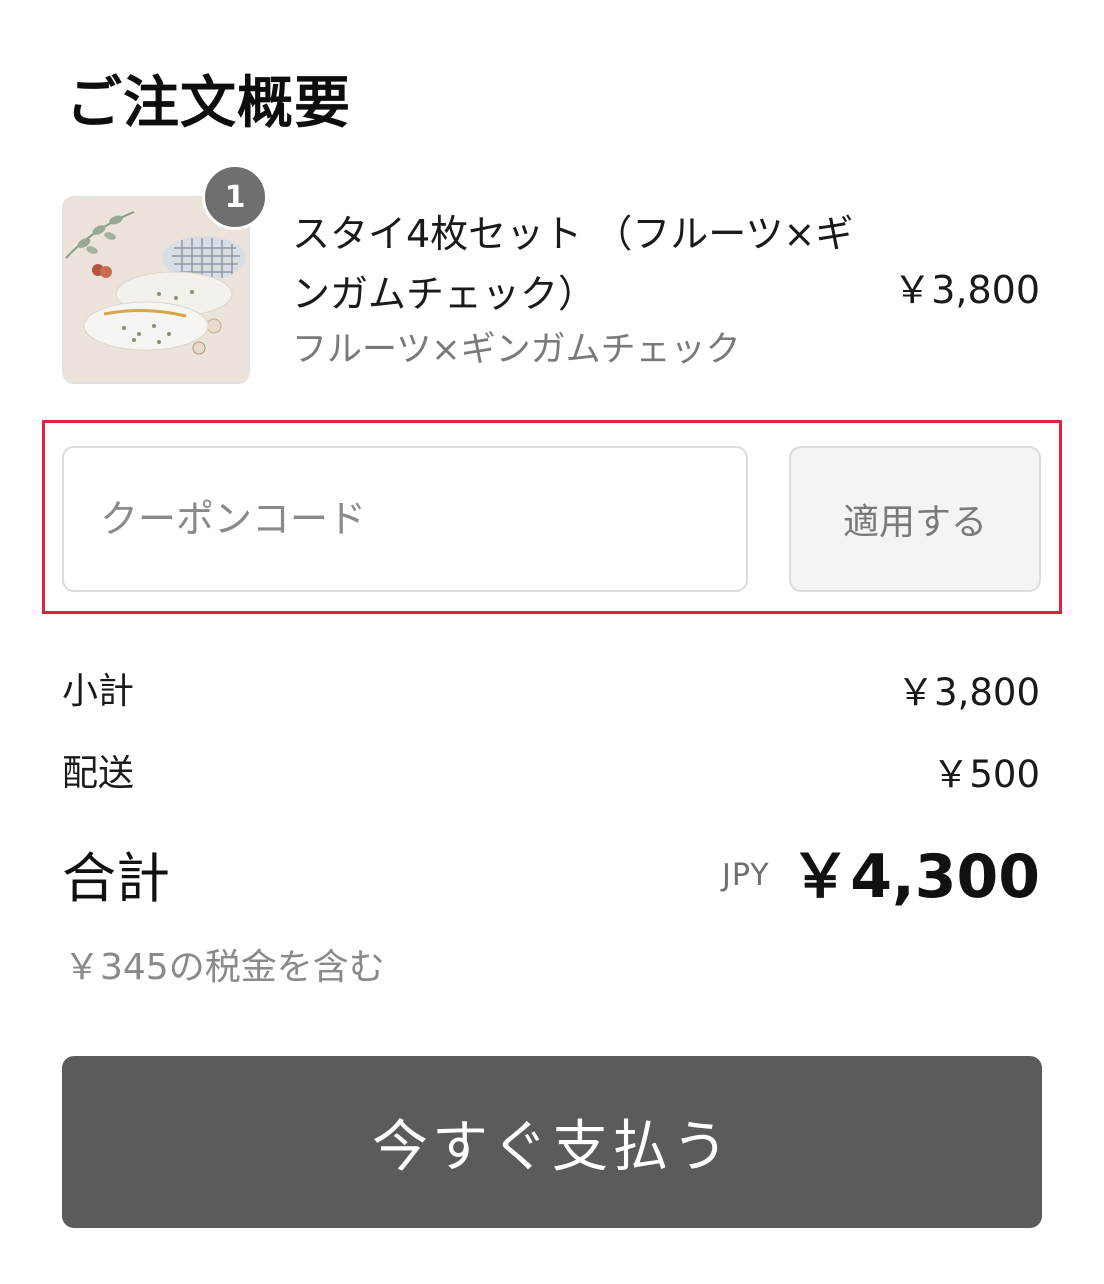  What do you see at coordinates (98, 773) in the screenshot?
I see `shipping-label: 配送` at bounding box center [98, 773].